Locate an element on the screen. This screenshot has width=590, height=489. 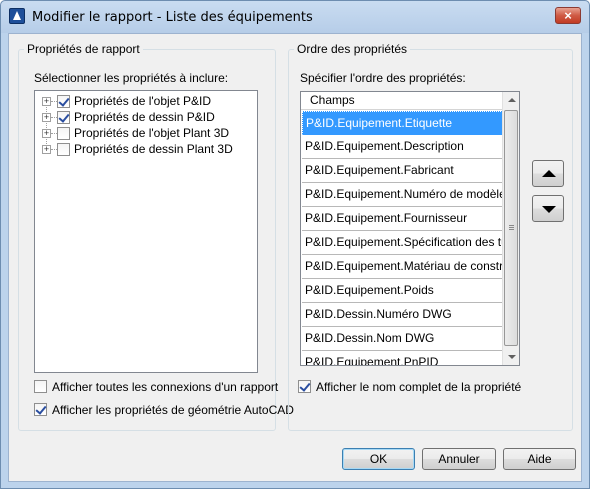
move-up-button is located at coordinates (548, 173).